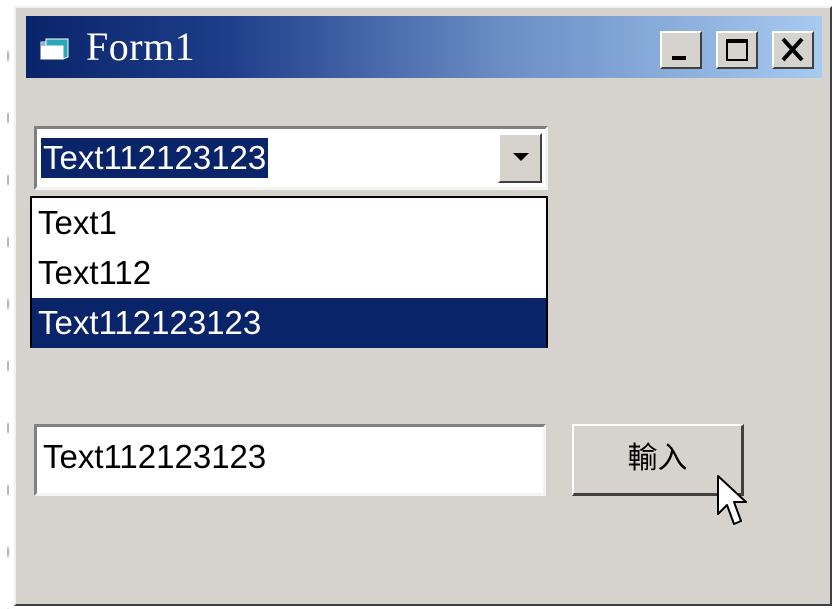  What do you see at coordinates (424, 47) in the screenshot?
I see `title-bar: Form1` at bounding box center [424, 47].